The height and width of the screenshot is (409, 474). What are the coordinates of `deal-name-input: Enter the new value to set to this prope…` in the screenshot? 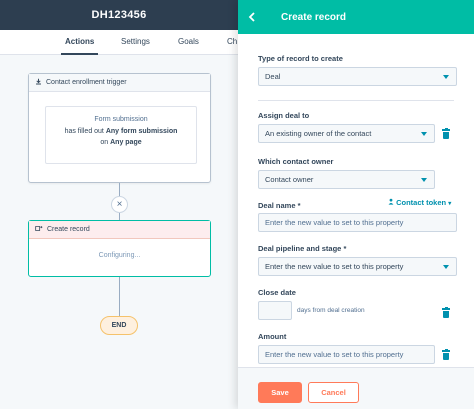 It's located at (357, 222).